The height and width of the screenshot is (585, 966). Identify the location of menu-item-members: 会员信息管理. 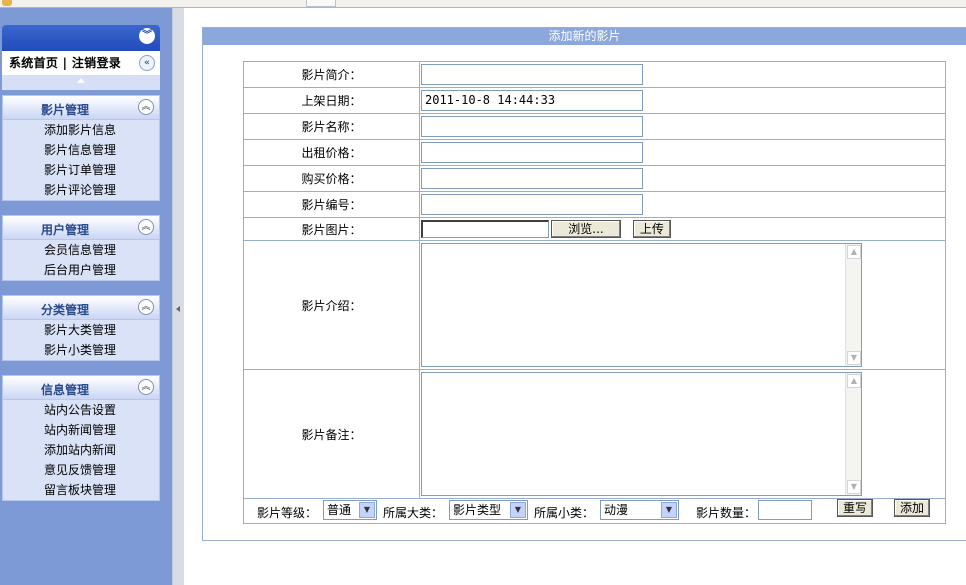
(81, 250).